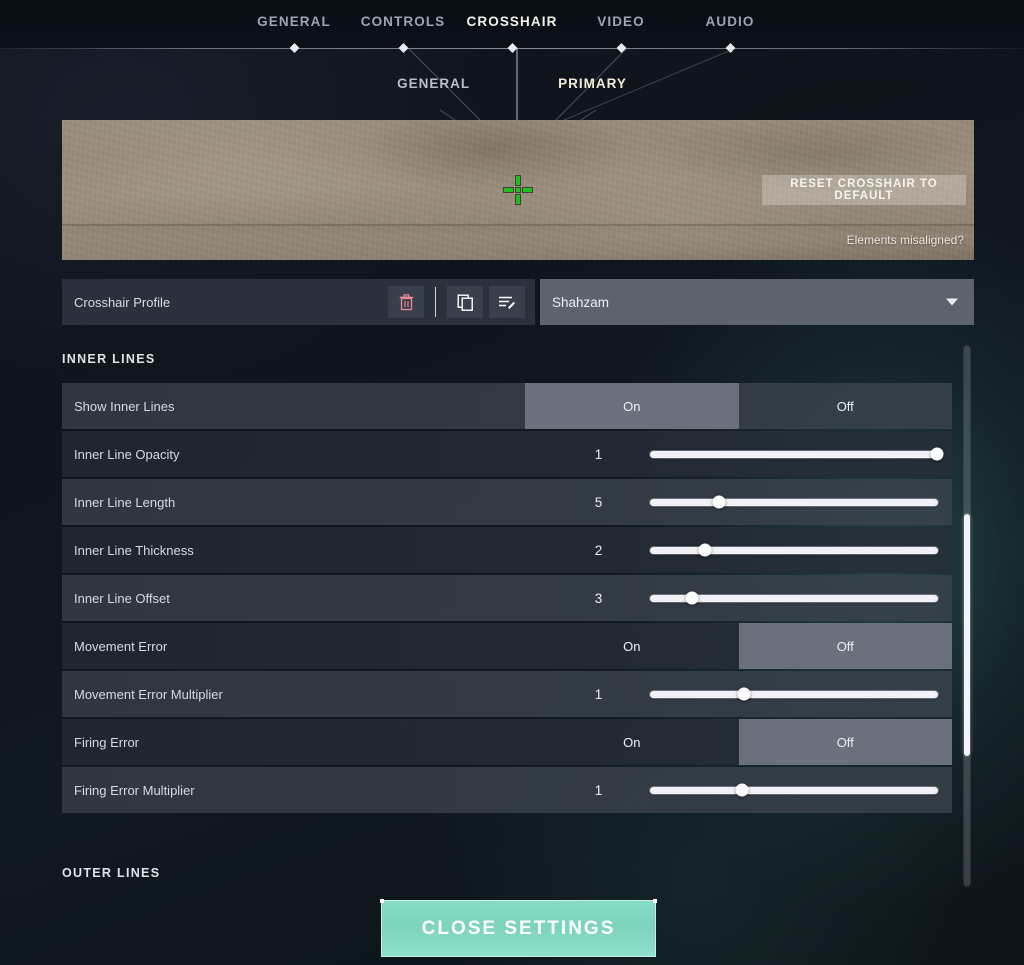 The image size is (1024, 965). What do you see at coordinates (512, 83) in the screenshot?
I see `sub-tab-list: GENERAL PRIMARY` at bounding box center [512, 83].